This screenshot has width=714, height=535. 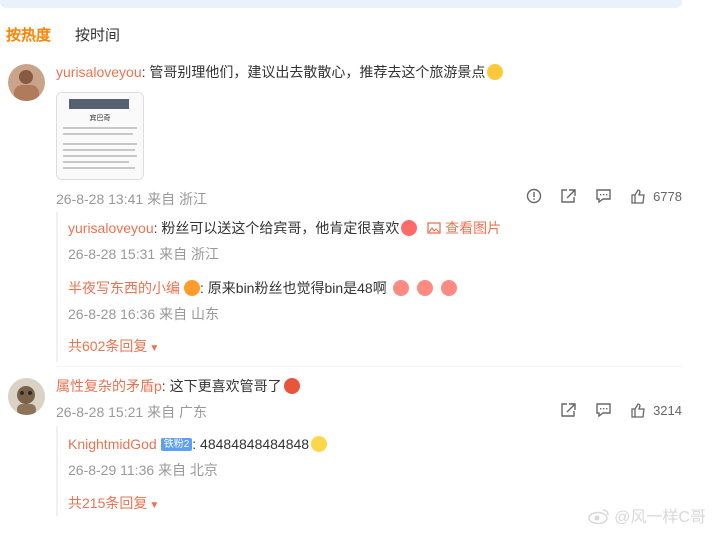 I want to click on report-icon, so click(x=534, y=196).